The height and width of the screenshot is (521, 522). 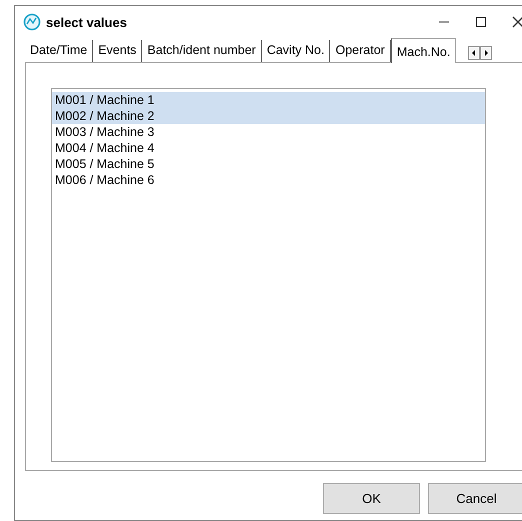 I want to click on scroll-right-icon, so click(x=486, y=53).